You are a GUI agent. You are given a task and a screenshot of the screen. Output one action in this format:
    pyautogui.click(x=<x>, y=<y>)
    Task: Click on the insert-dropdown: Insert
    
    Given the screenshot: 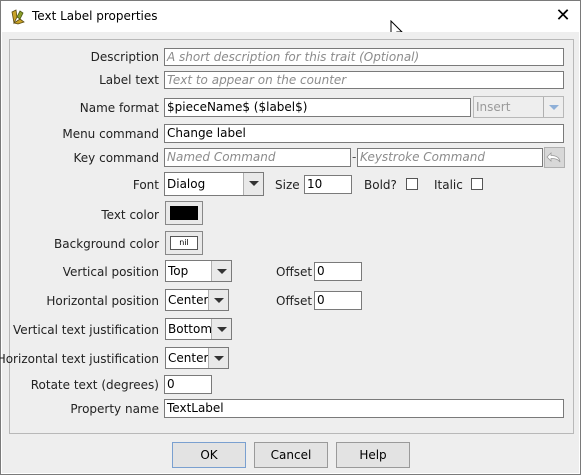 What is the action you would take?
    pyautogui.click(x=518, y=107)
    